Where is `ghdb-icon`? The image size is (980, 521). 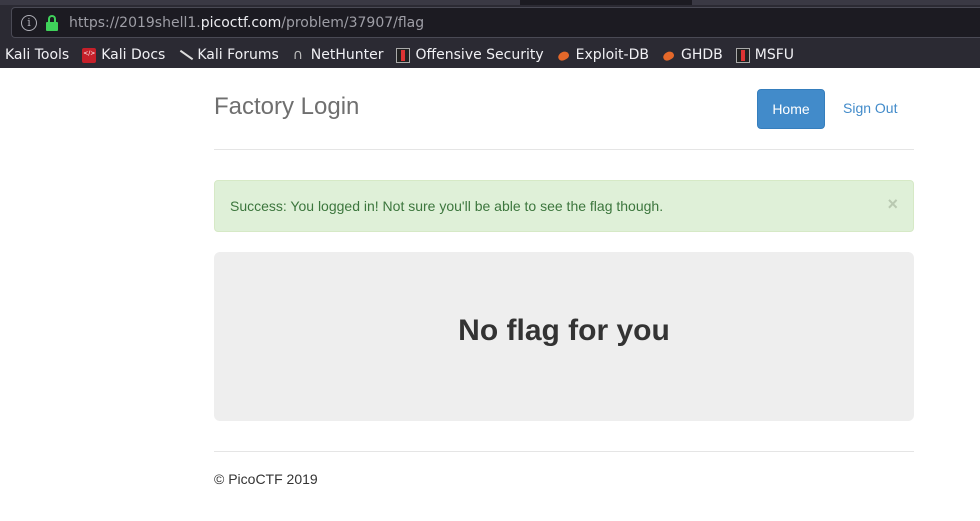
ghdb-icon is located at coordinates (669, 55).